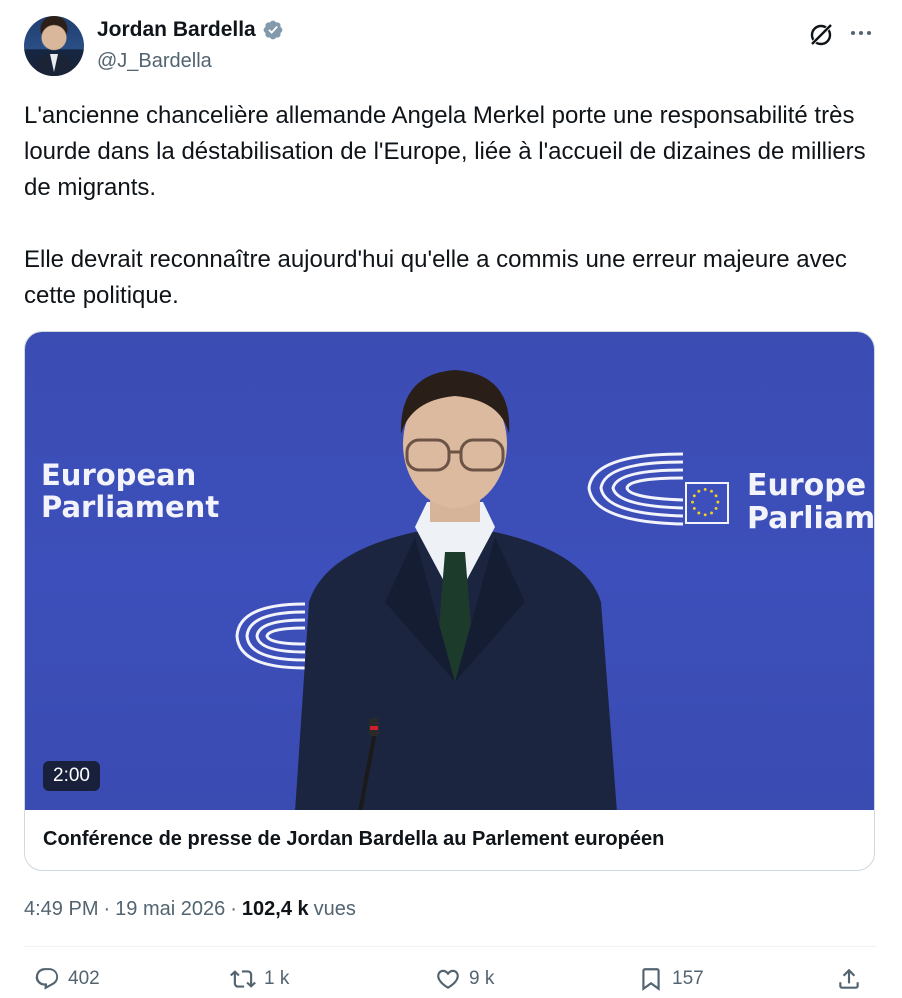  Describe the element at coordinates (119, 475) in the screenshot. I see `backdrop-left-line1: European` at that location.